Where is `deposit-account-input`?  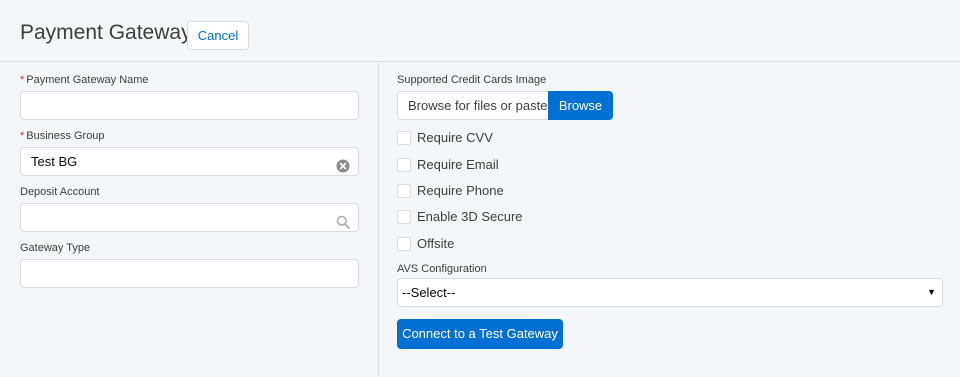 deposit-account-input is located at coordinates (189, 217).